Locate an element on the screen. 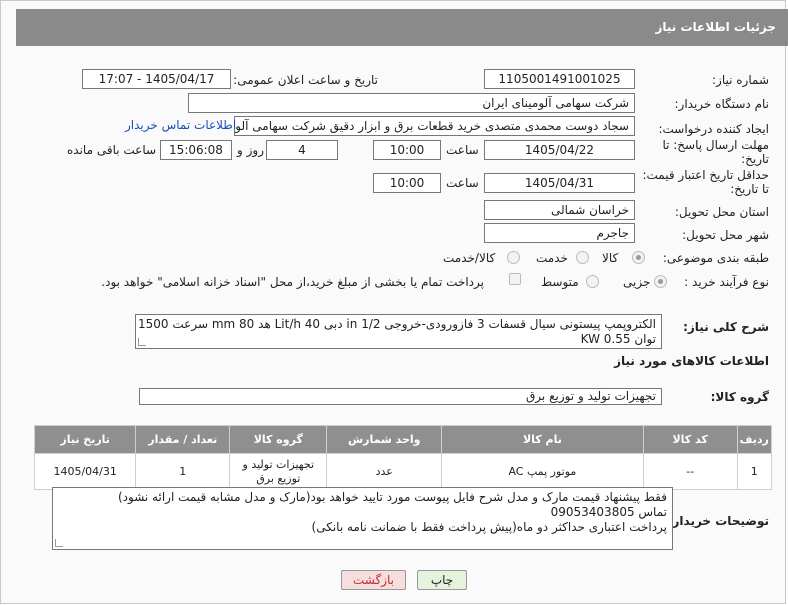  province-field: خراسان شمالی is located at coordinates (559, 210).